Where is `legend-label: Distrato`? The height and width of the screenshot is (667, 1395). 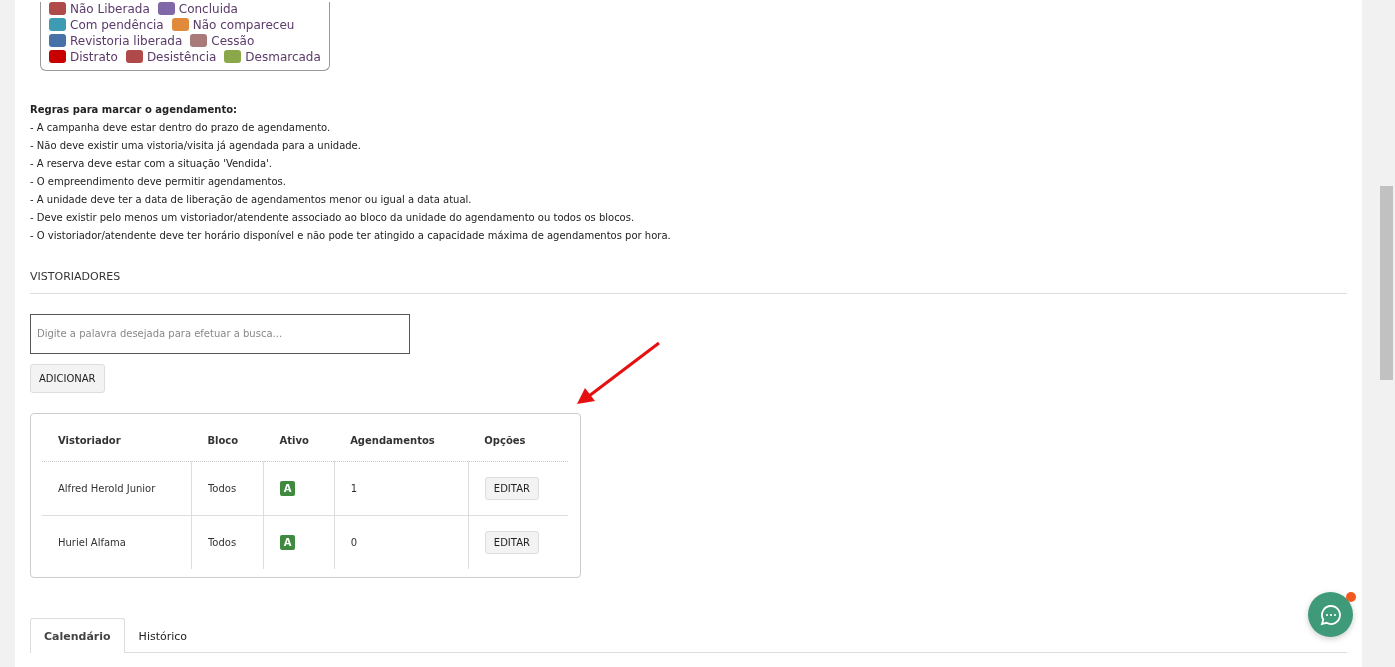
legend-label: Distrato is located at coordinates (94, 56).